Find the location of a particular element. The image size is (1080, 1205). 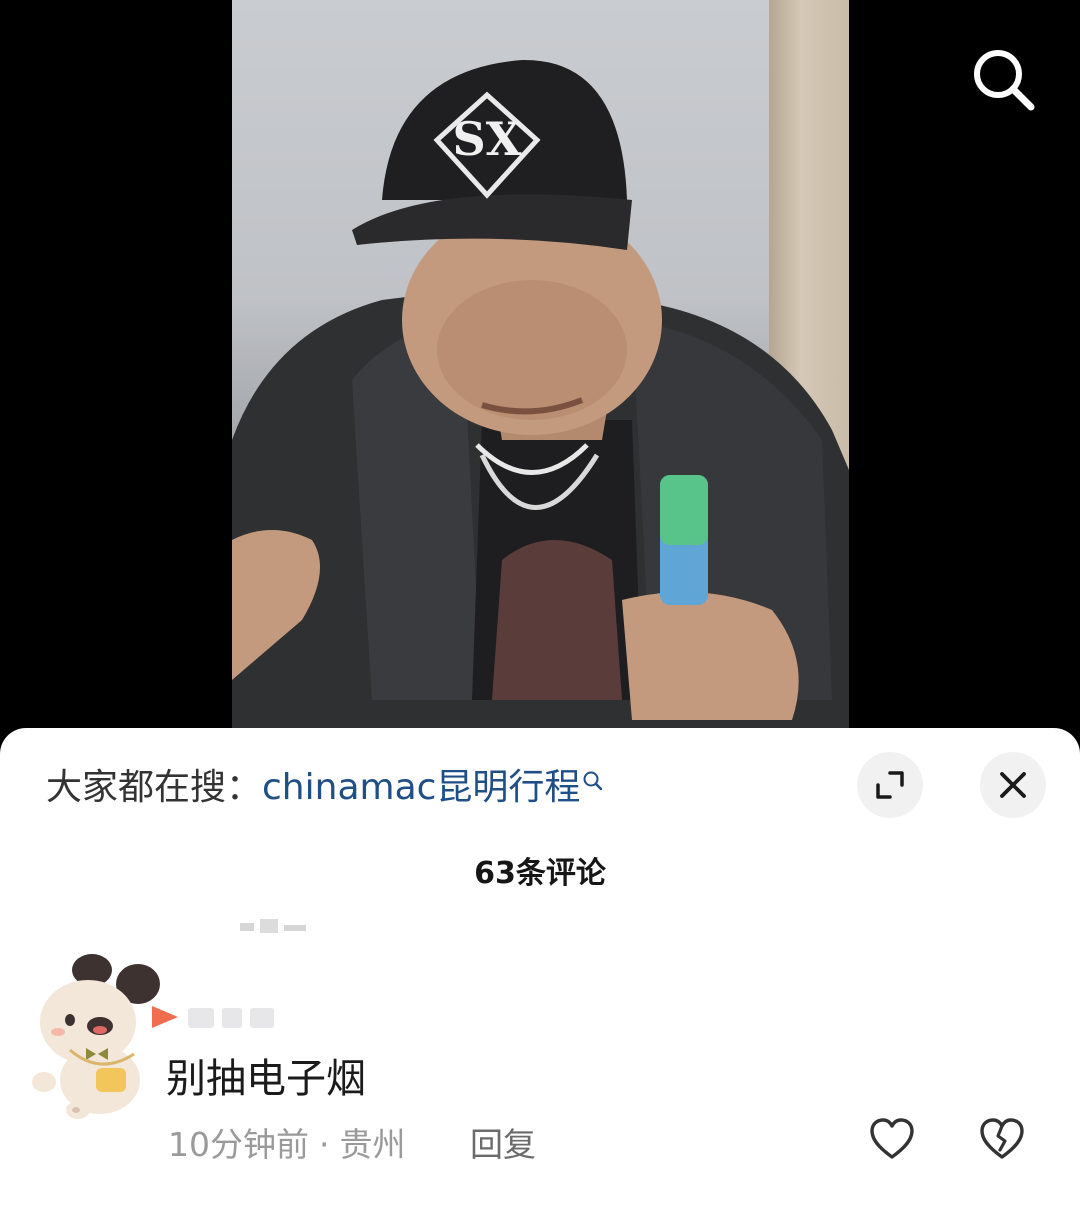

trending-prefix: 大家都在搜： is located at coordinates (154, 787).